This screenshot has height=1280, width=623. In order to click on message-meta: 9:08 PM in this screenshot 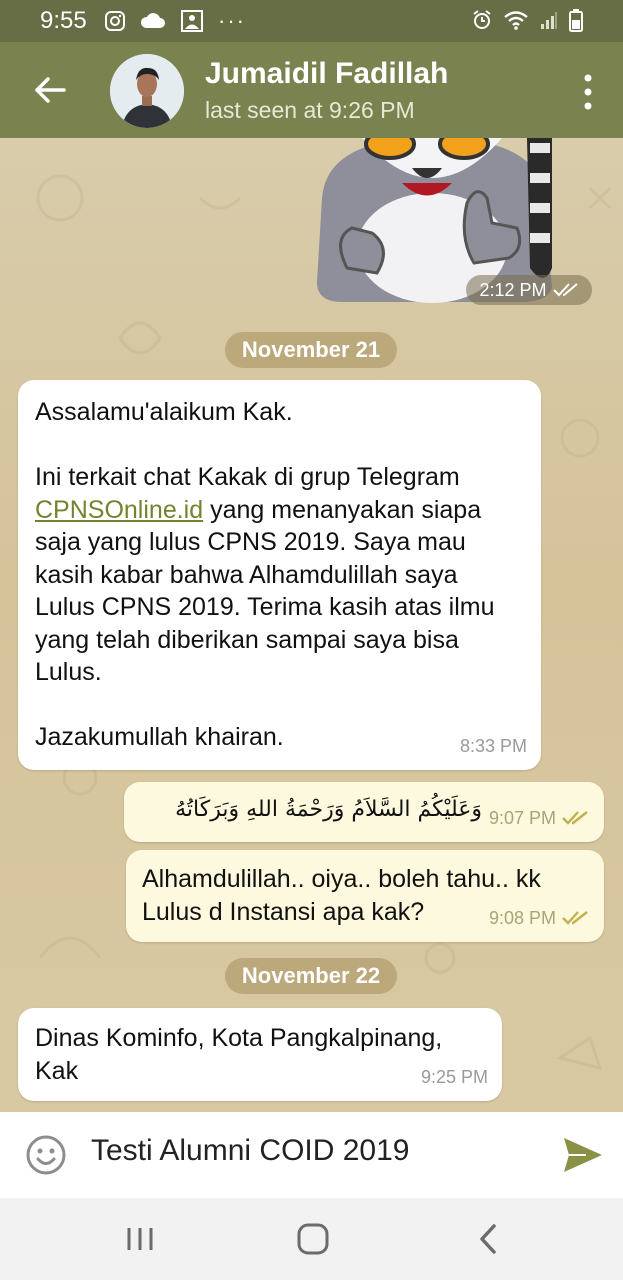, I will do `click(539, 918)`.